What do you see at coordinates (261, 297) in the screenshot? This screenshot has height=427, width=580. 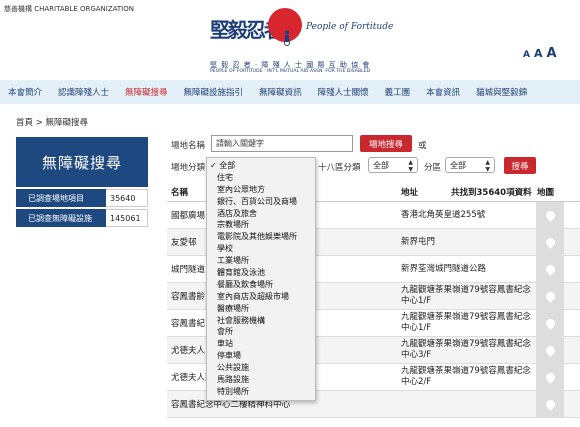 I see `dropdown-option: 室內商店及超級市場` at bounding box center [261, 297].